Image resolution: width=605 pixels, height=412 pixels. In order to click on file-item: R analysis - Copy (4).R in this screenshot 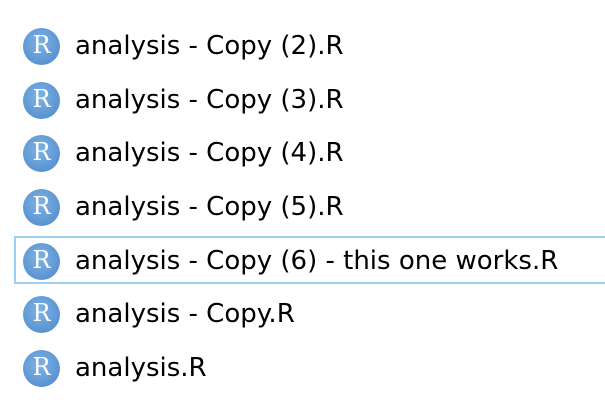, I will do `click(309, 152)`.